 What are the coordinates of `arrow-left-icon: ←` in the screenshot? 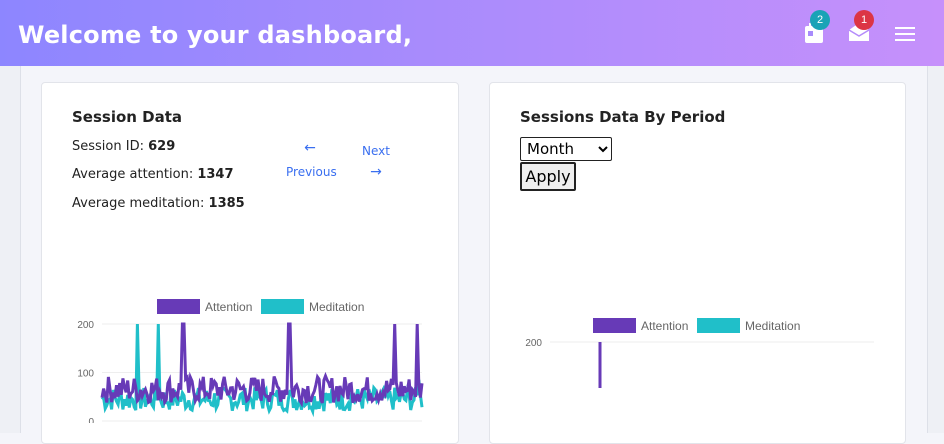 It's located at (310, 148).